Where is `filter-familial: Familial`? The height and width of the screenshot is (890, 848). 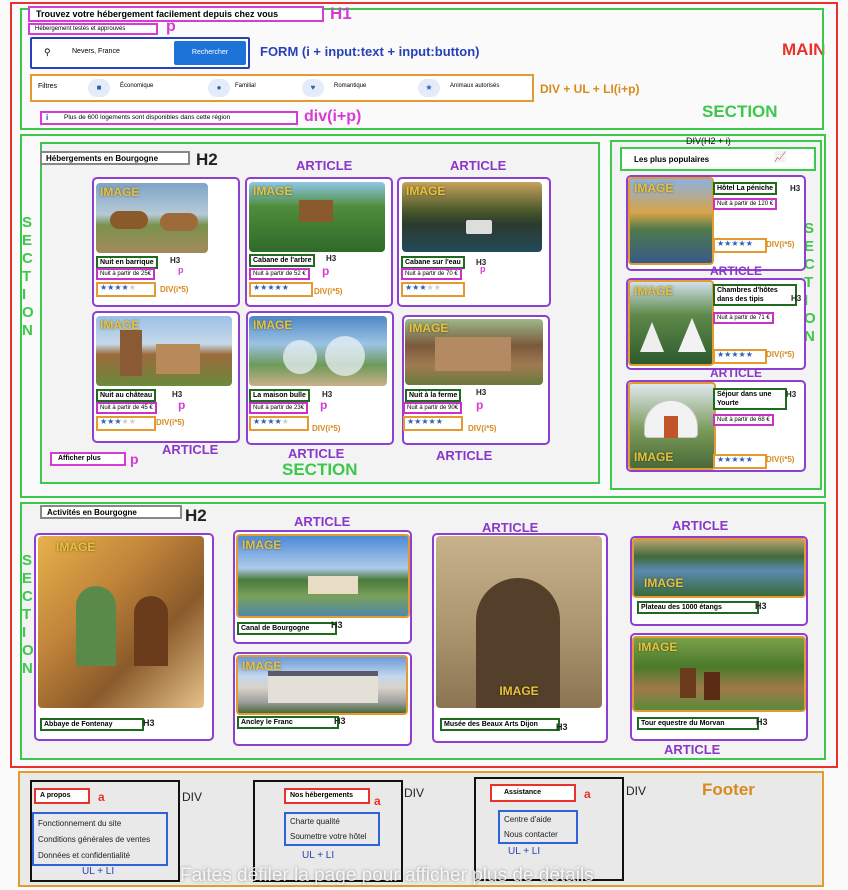 filter-familial: Familial is located at coordinates (245, 86).